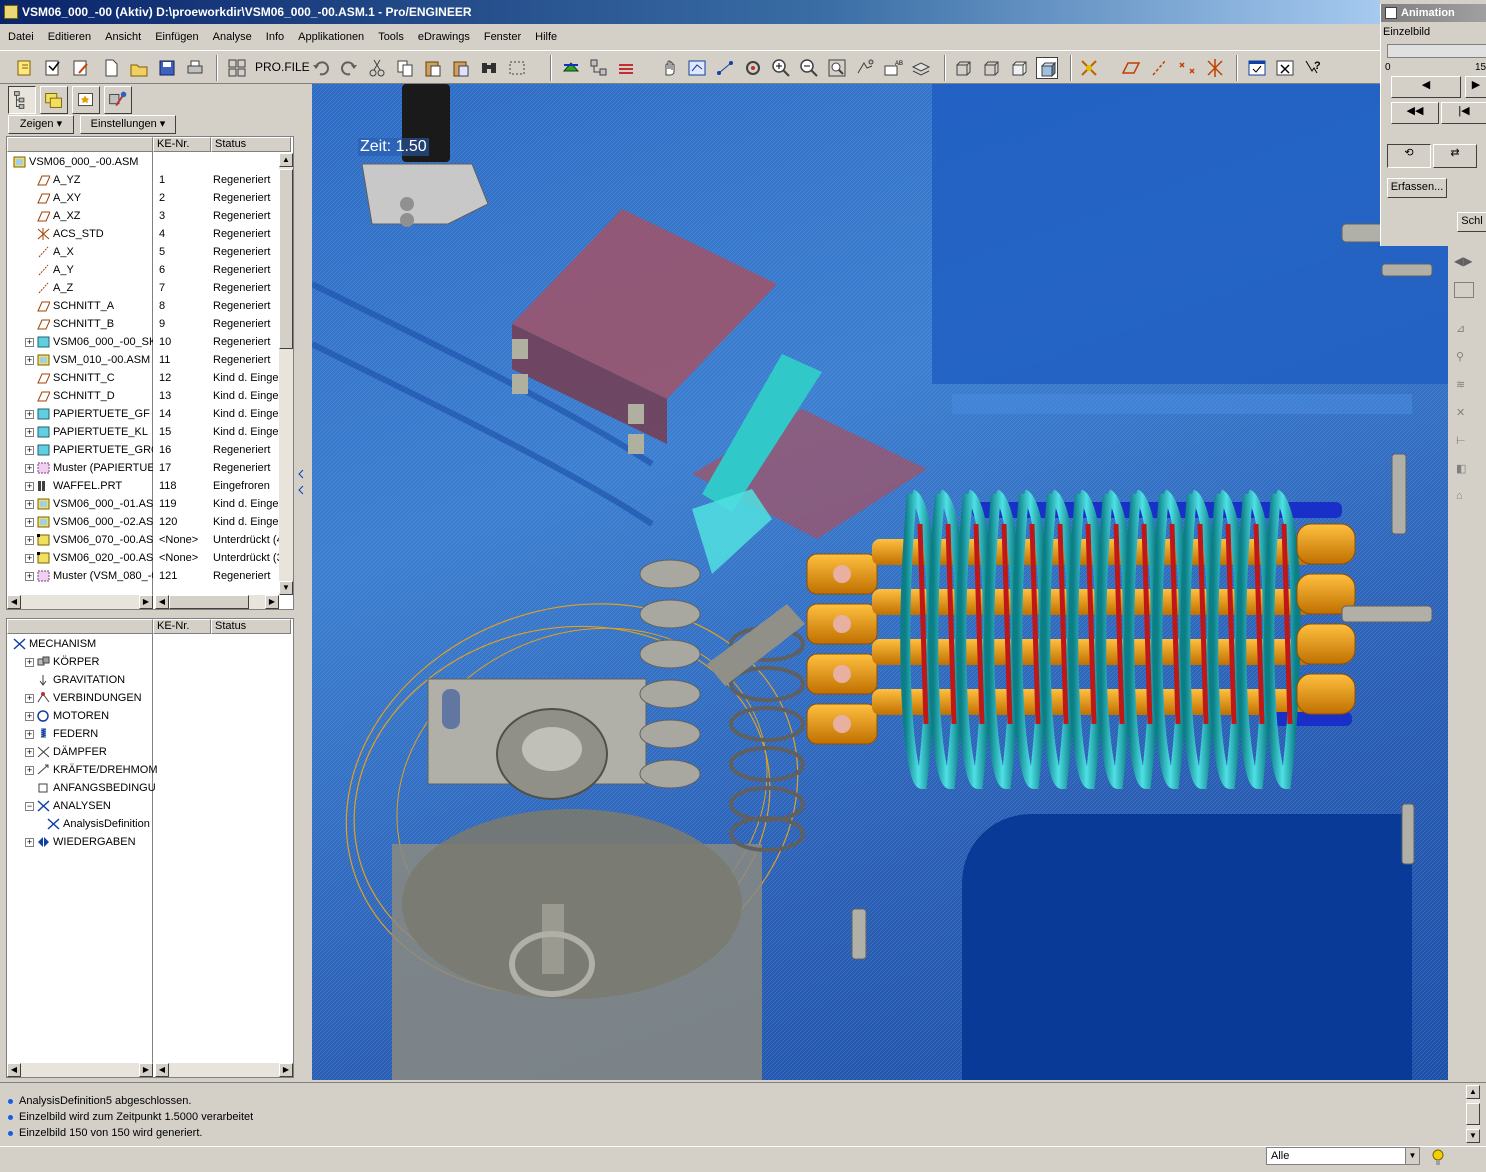  Describe the element at coordinates (1426, 87) in the screenshot. I see `step-back-button: ◀` at that location.